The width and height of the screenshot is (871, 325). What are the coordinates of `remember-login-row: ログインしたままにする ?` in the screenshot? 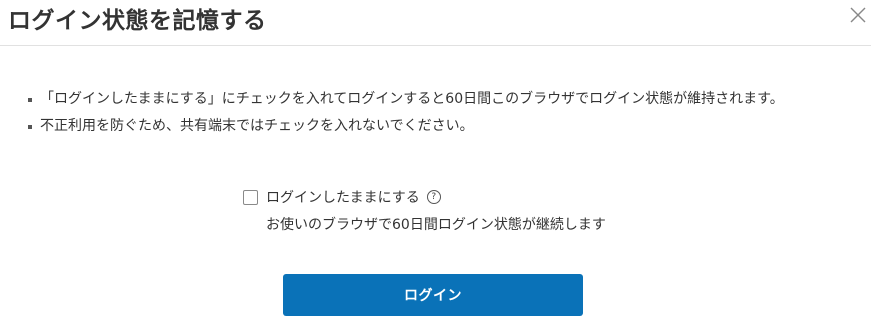 It's located at (342, 197).